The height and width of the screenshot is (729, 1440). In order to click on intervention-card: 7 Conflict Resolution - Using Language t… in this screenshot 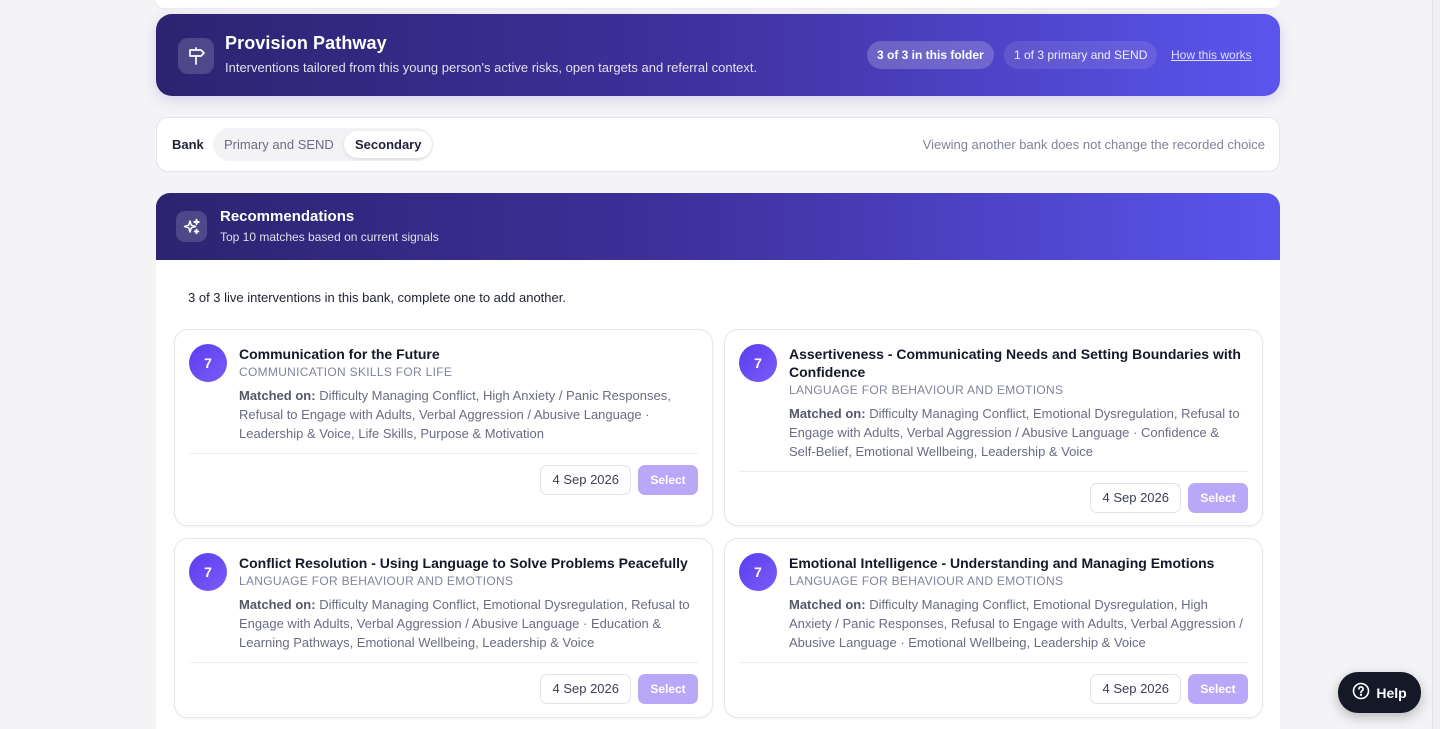, I will do `click(443, 628)`.